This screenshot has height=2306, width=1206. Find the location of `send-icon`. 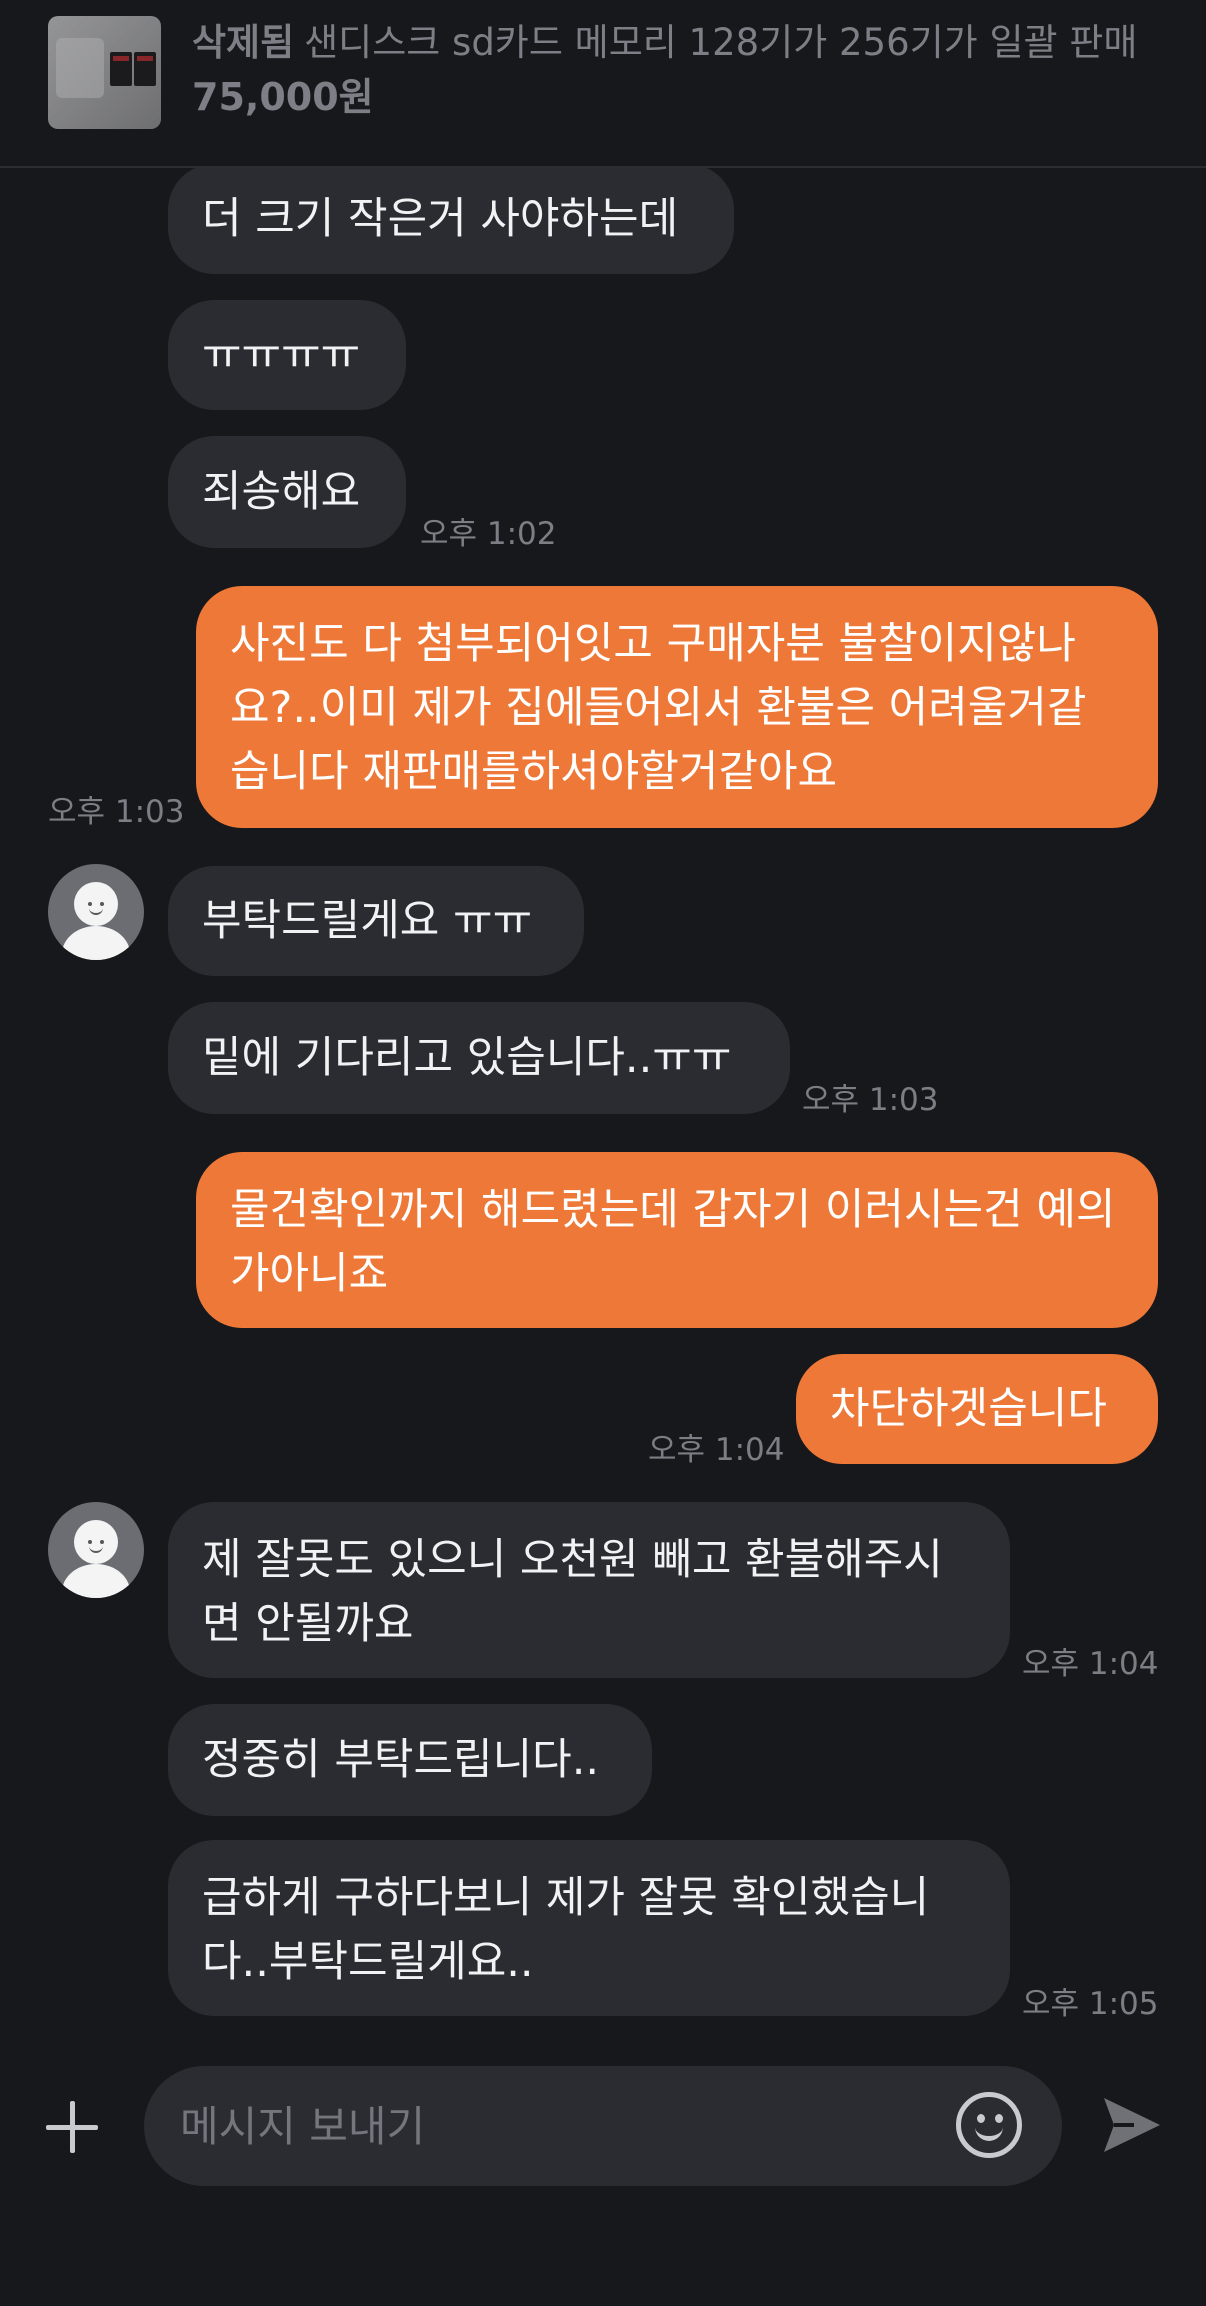

send-icon is located at coordinates (1132, 2125).